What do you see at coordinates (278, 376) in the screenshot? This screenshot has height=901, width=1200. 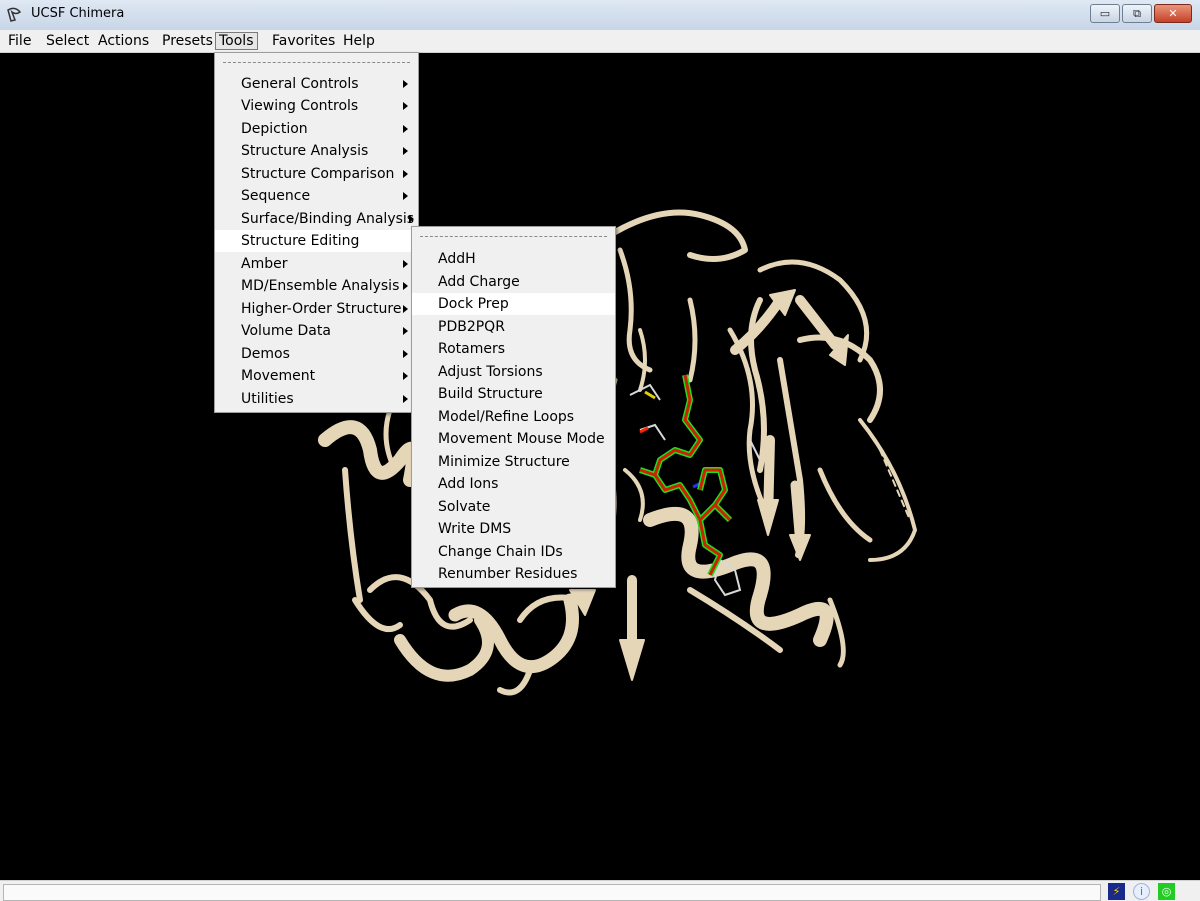 I see `menu-item-label: Movement` at bounding box center [278, 376].